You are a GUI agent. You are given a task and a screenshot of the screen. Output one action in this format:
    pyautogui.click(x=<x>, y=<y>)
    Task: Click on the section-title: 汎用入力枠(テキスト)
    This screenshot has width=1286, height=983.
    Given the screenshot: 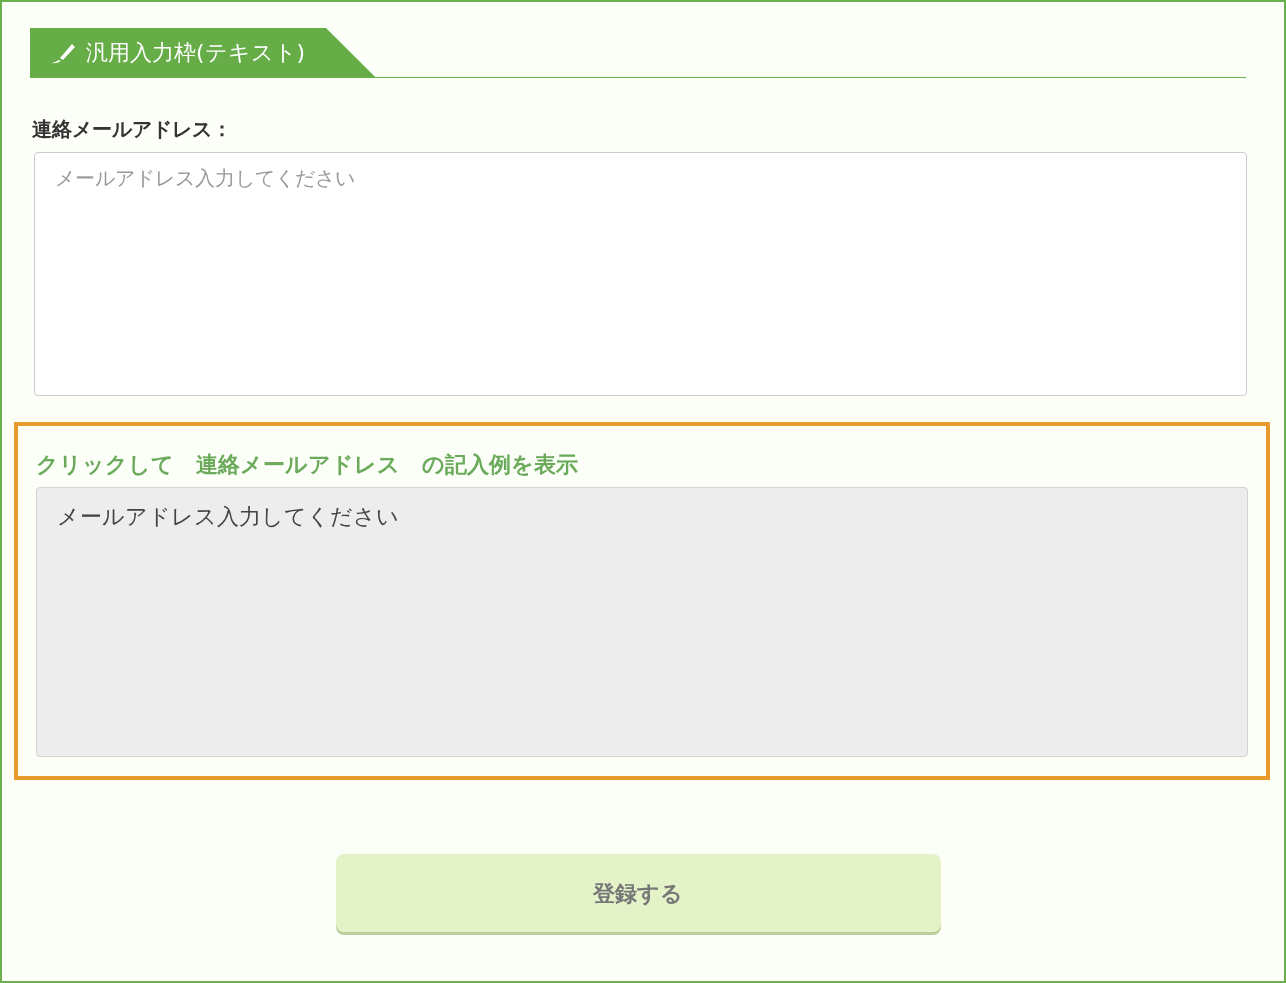 What is the action you would take?
    pyautogui.click(x=196, y=53)
    